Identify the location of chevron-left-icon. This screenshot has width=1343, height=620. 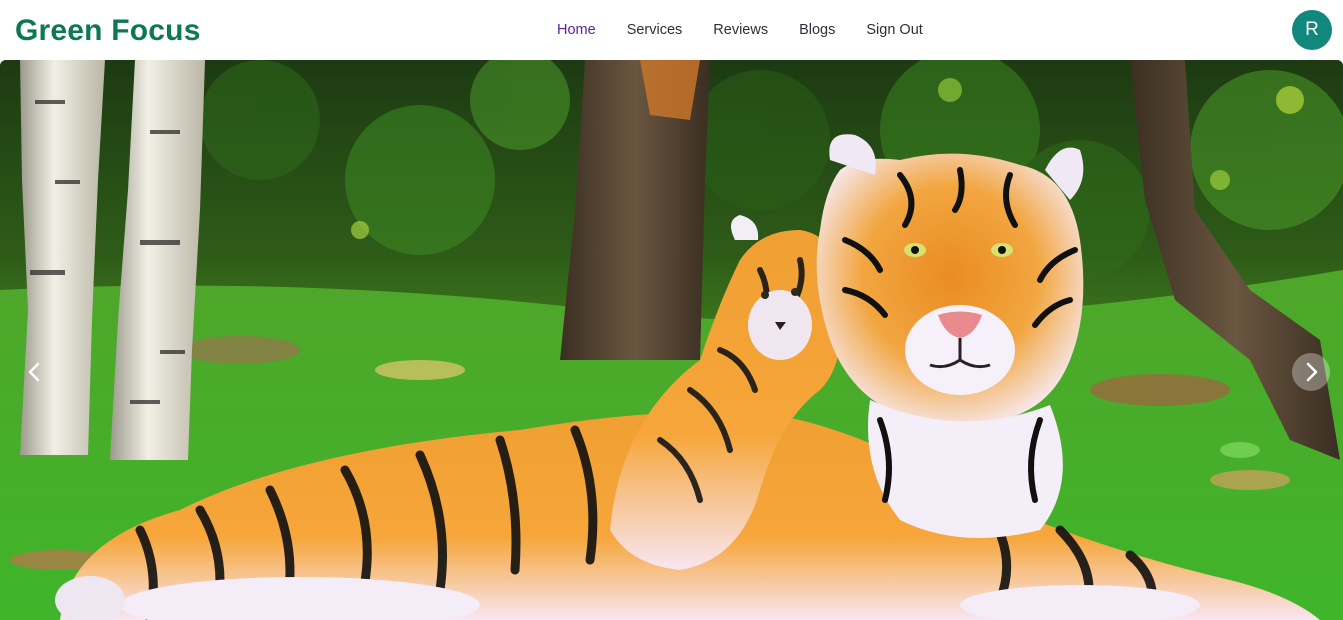
(34, 372).